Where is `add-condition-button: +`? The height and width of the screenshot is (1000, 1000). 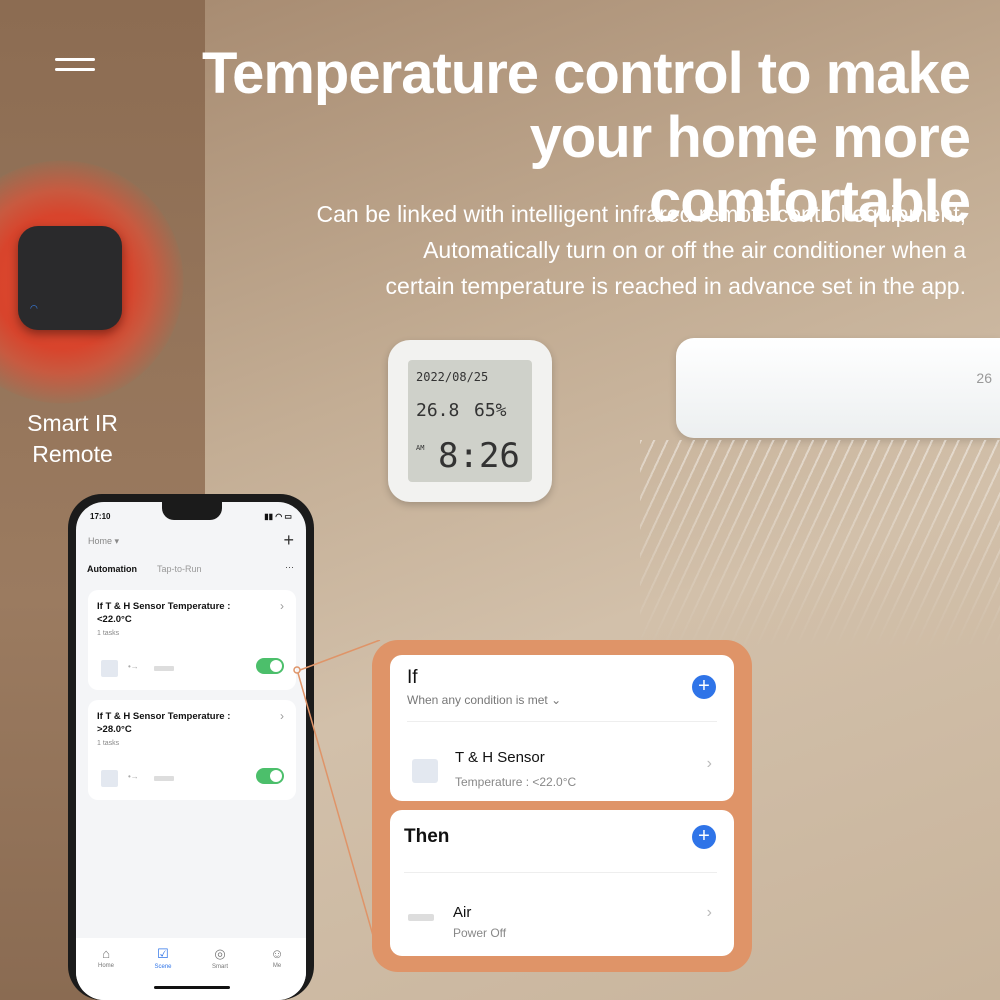
add-condition-button: + is located at coordinates (704, 687).